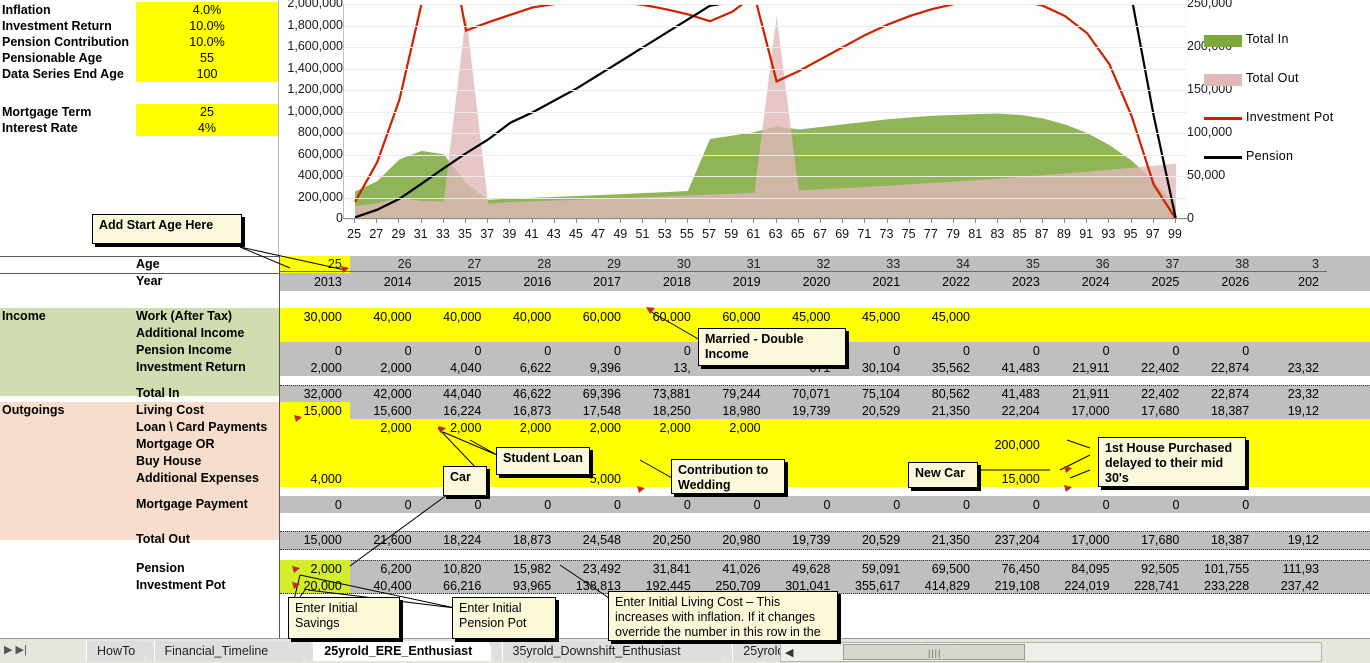 This screenshot has height=663, width=1370. I want to click on scroll-left-arrow: ◀, so click(789, 652).